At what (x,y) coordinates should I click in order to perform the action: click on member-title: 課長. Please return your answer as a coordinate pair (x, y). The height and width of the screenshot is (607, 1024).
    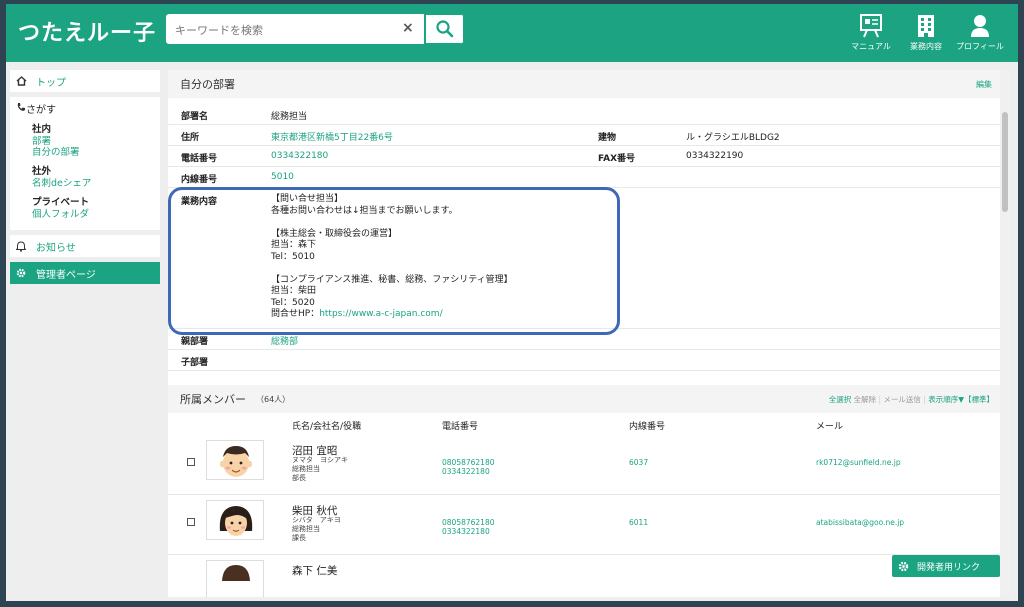
    Looking at the image, I should click on (299, 538).